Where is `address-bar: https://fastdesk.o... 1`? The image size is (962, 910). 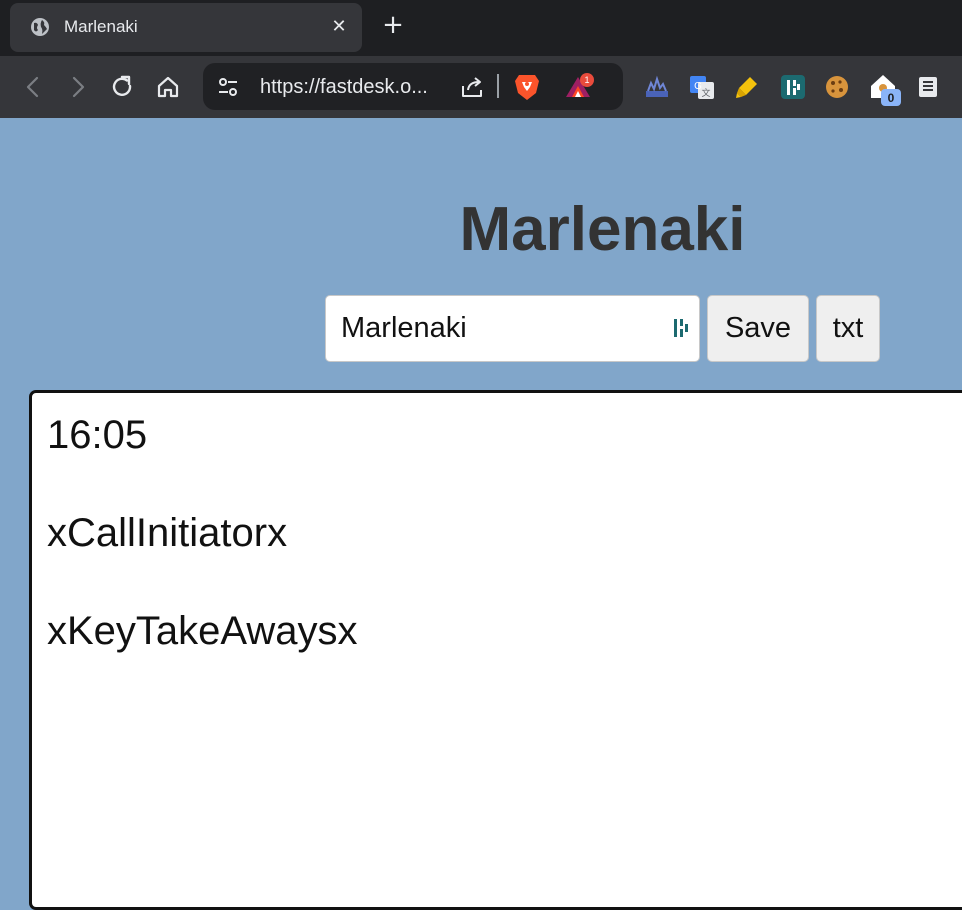 address-bar: https://fastdesk.o... 1 is located at coordinates (413, 86).